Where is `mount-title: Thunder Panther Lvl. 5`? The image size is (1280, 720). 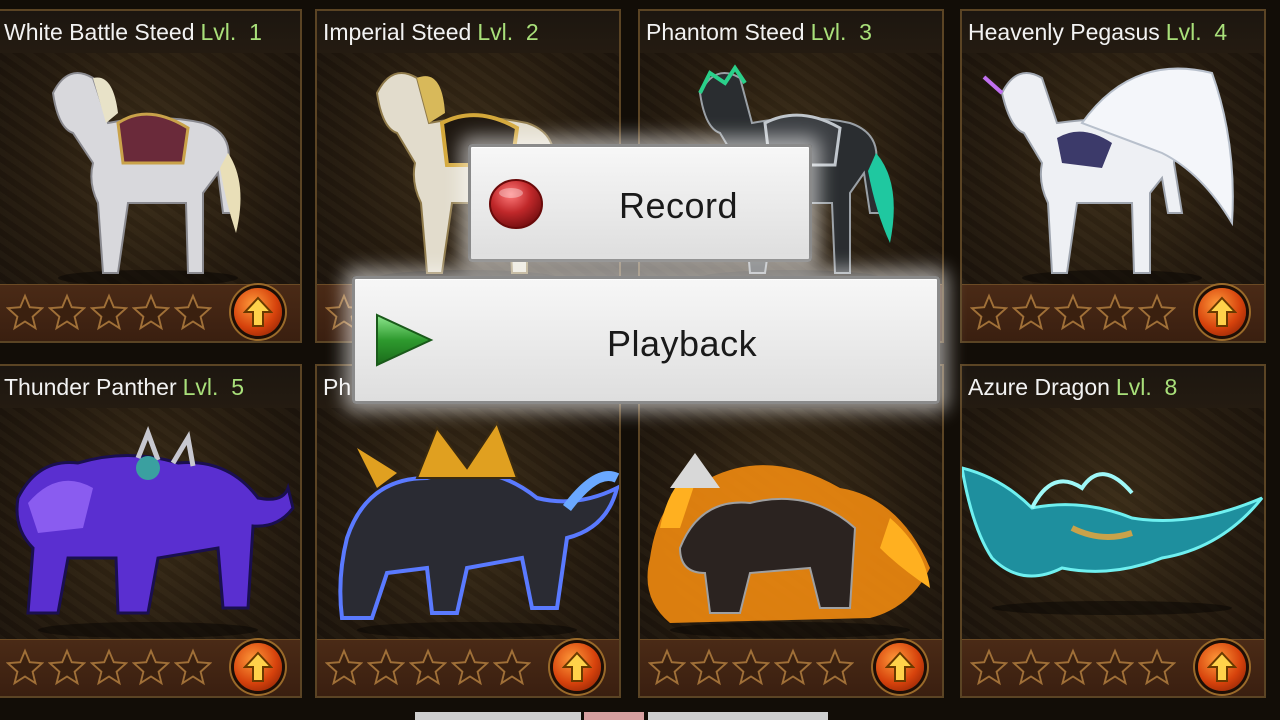 mount-title: Thunder Panther Lvl. 5 is located at coordinates (150, 387).